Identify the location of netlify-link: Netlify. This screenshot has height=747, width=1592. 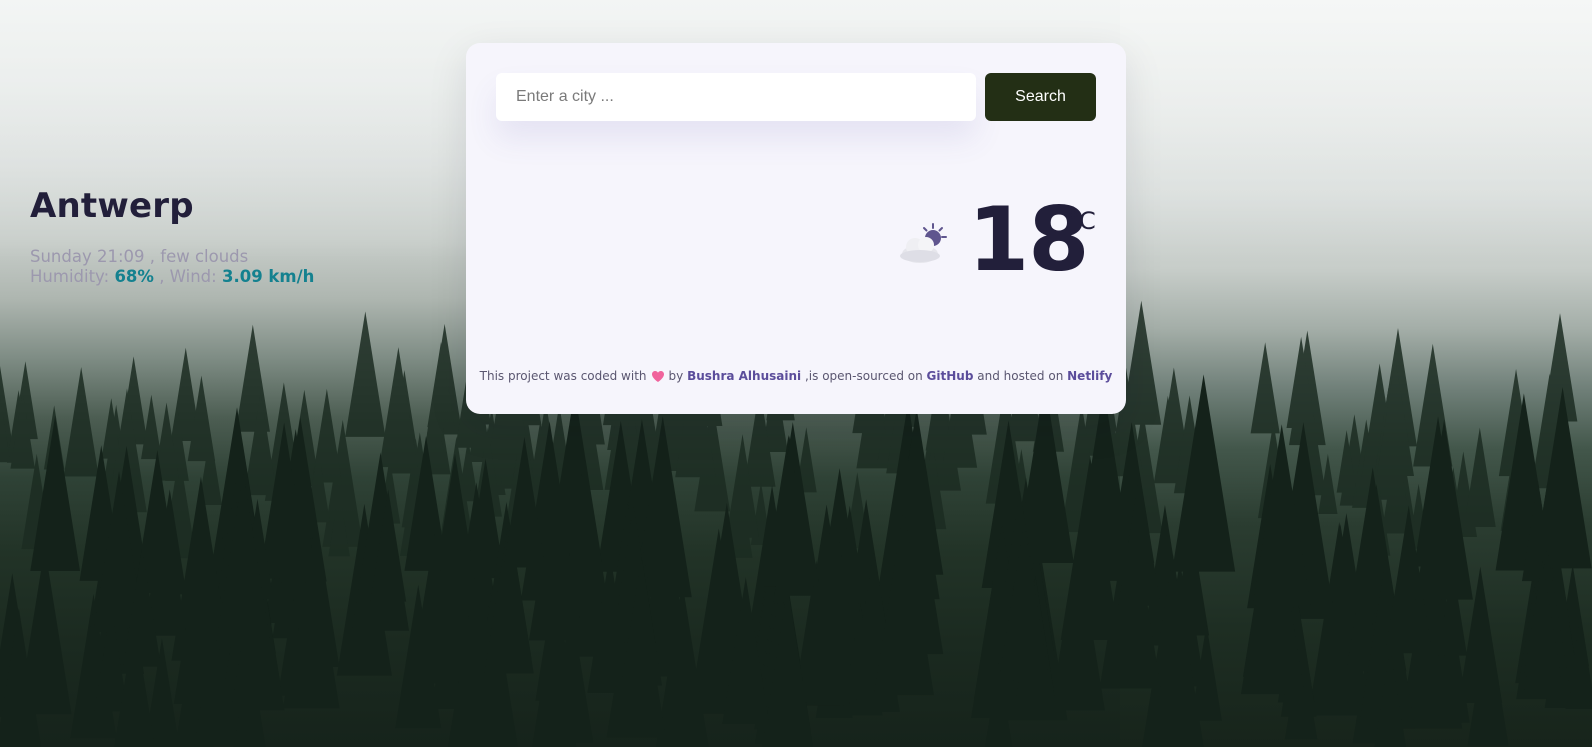
(1089, 376).